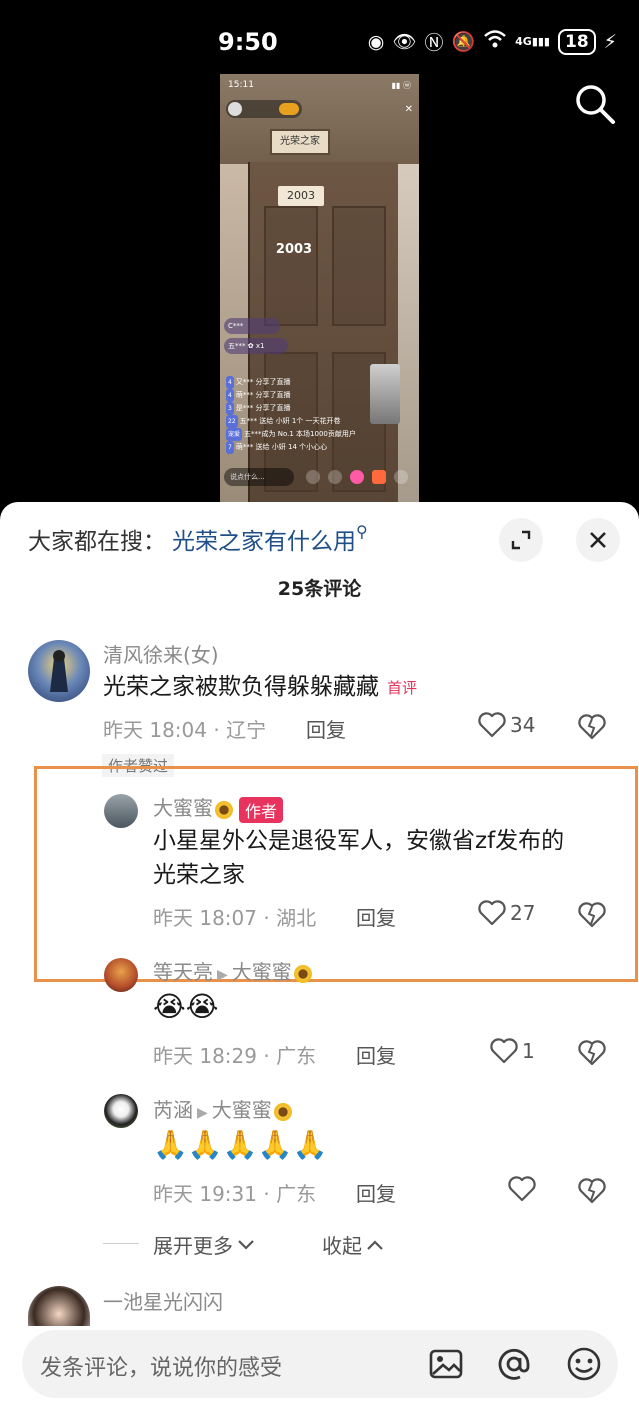 The height and width of the screenshot is (1414, 639). I want to click on comment-text: 光荣之家被欺负得躲躲藏藏 首评, so click(260, 687).